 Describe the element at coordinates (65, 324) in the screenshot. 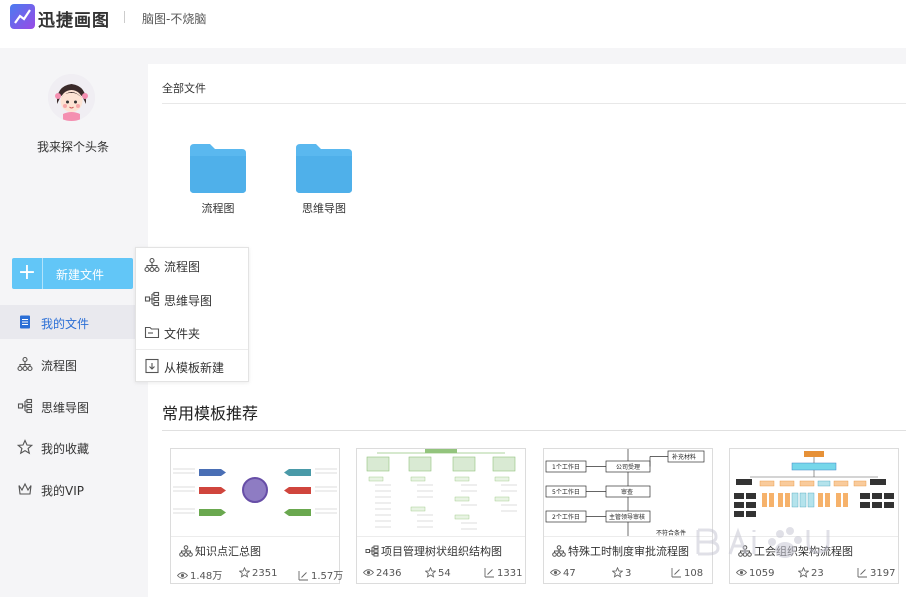

I see `sidebar-item-label: 我的文件` at that location.